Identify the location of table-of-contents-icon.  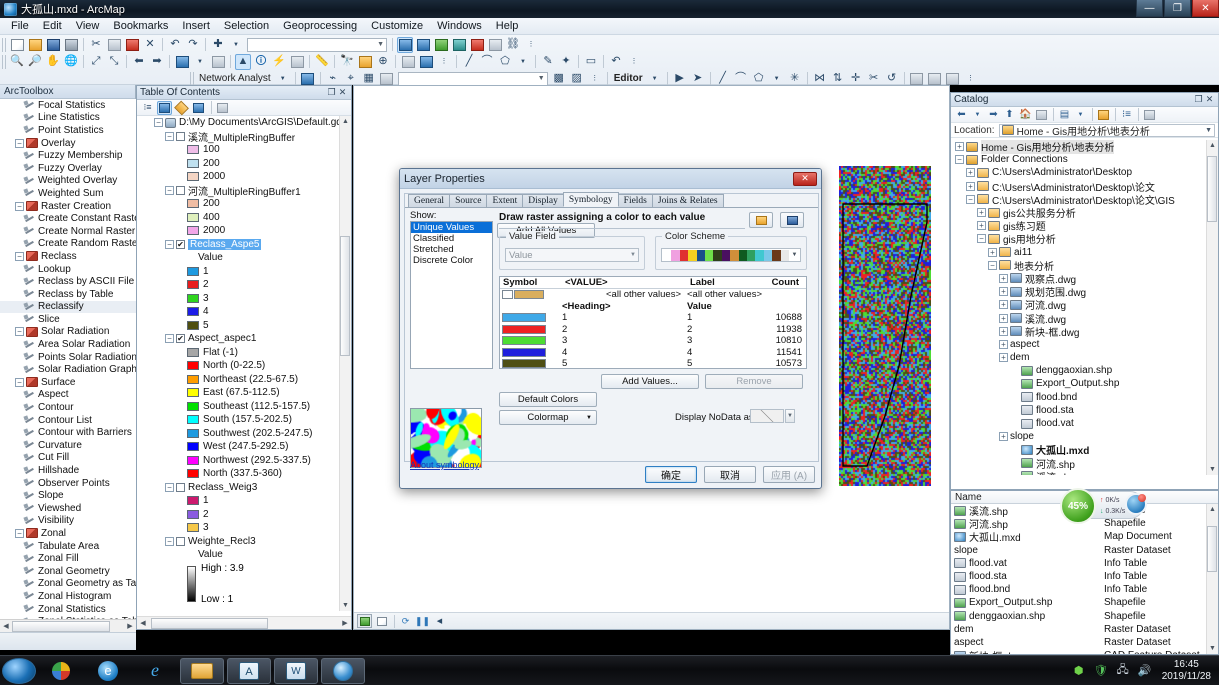
(423, 45).